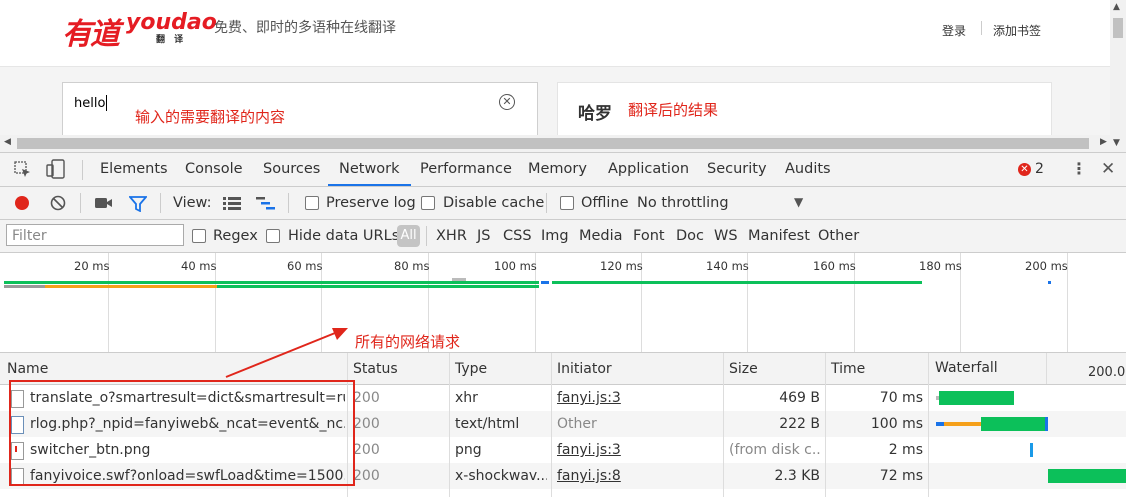  Describe the element at coordinates (954, 30) in the screenshot. I see `login-link: 登录` at that location.